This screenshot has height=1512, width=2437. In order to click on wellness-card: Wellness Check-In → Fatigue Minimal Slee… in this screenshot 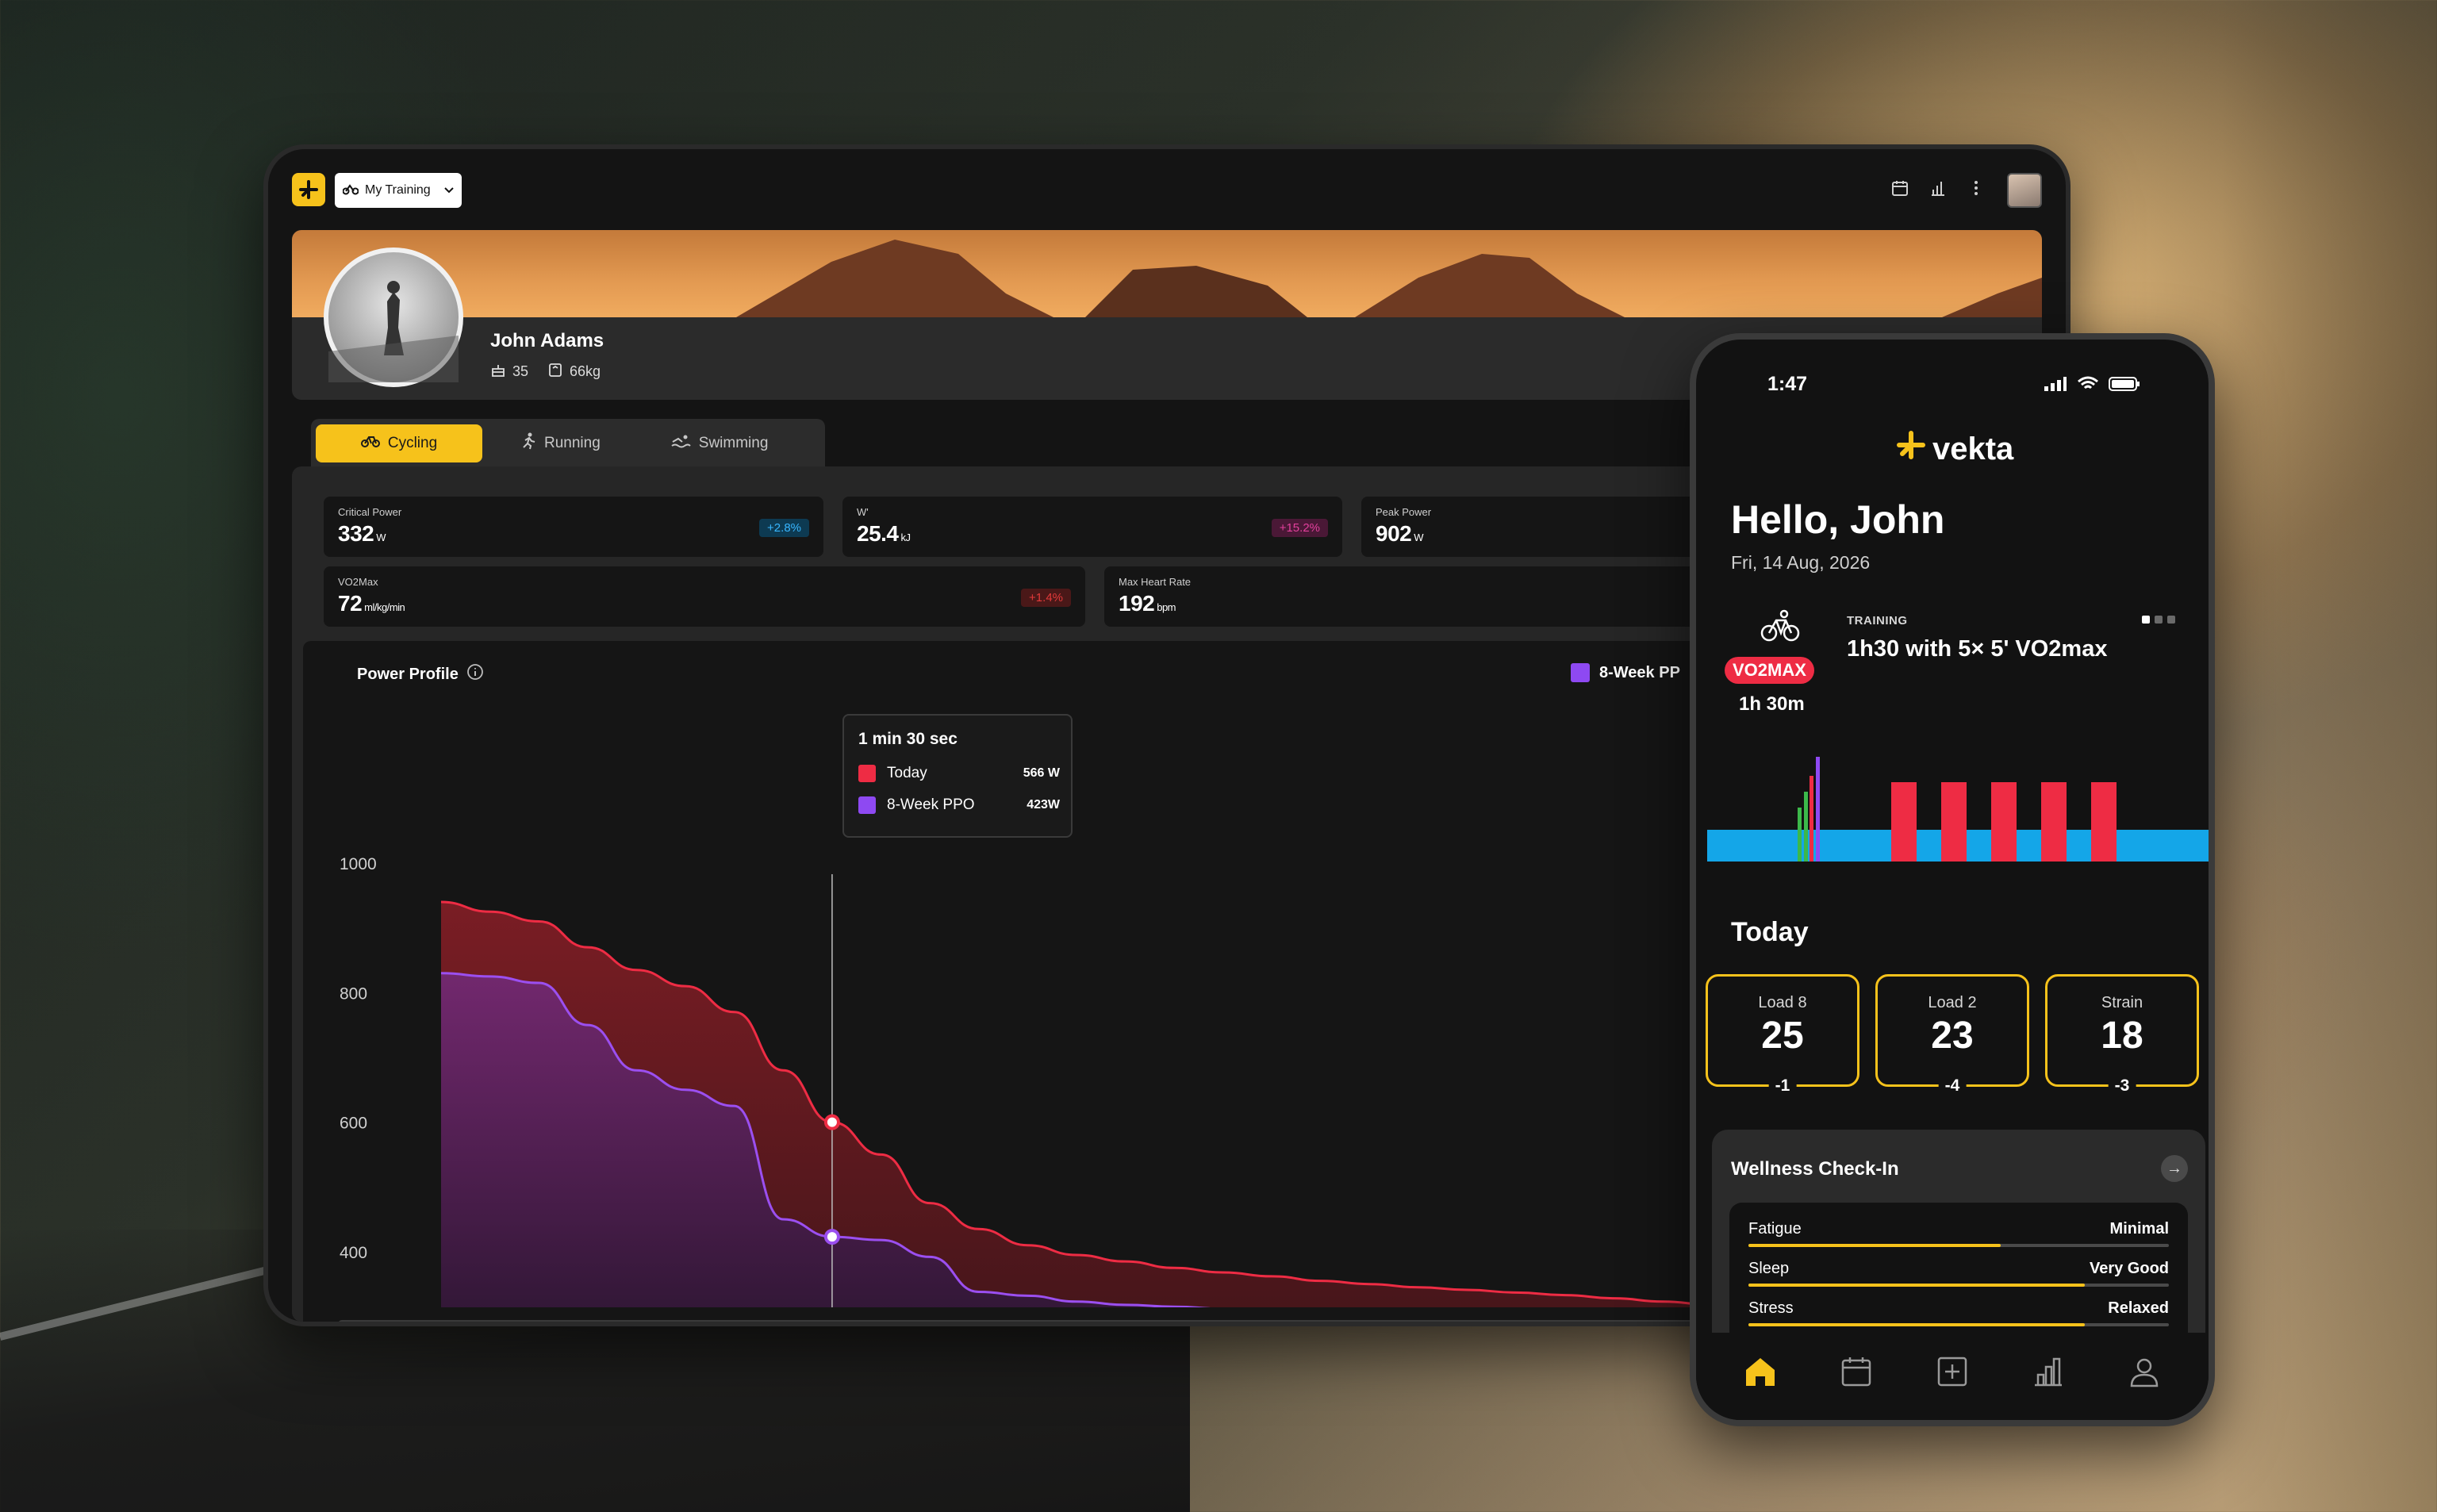, I will do `click(1958, 1254)`.